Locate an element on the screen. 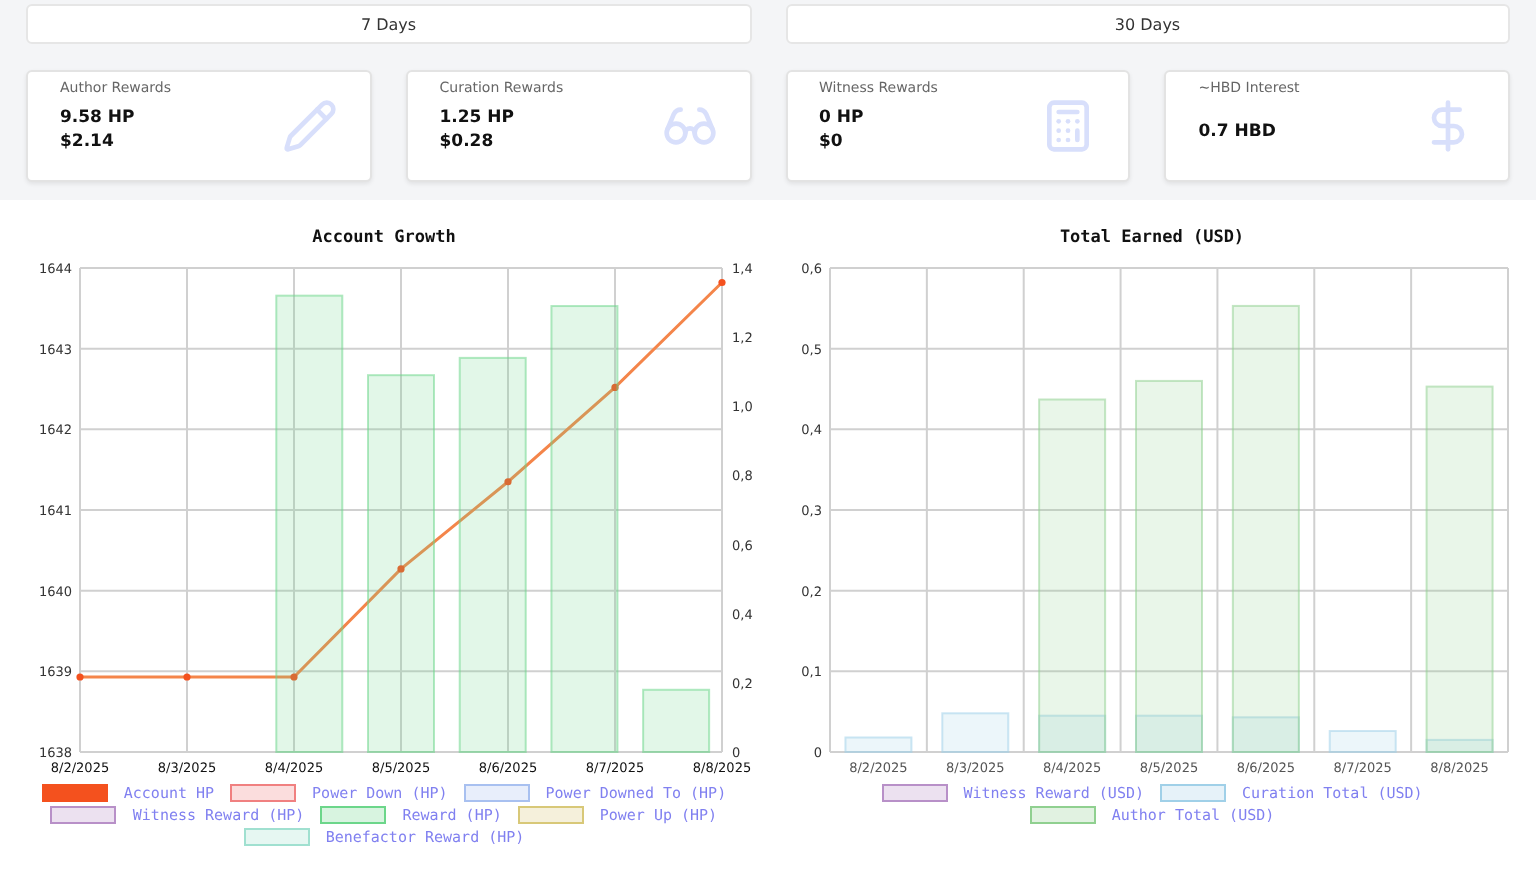 The width and height of the screenshot is (1536, 878). pencil-icon is located at coordinates (309, 126).